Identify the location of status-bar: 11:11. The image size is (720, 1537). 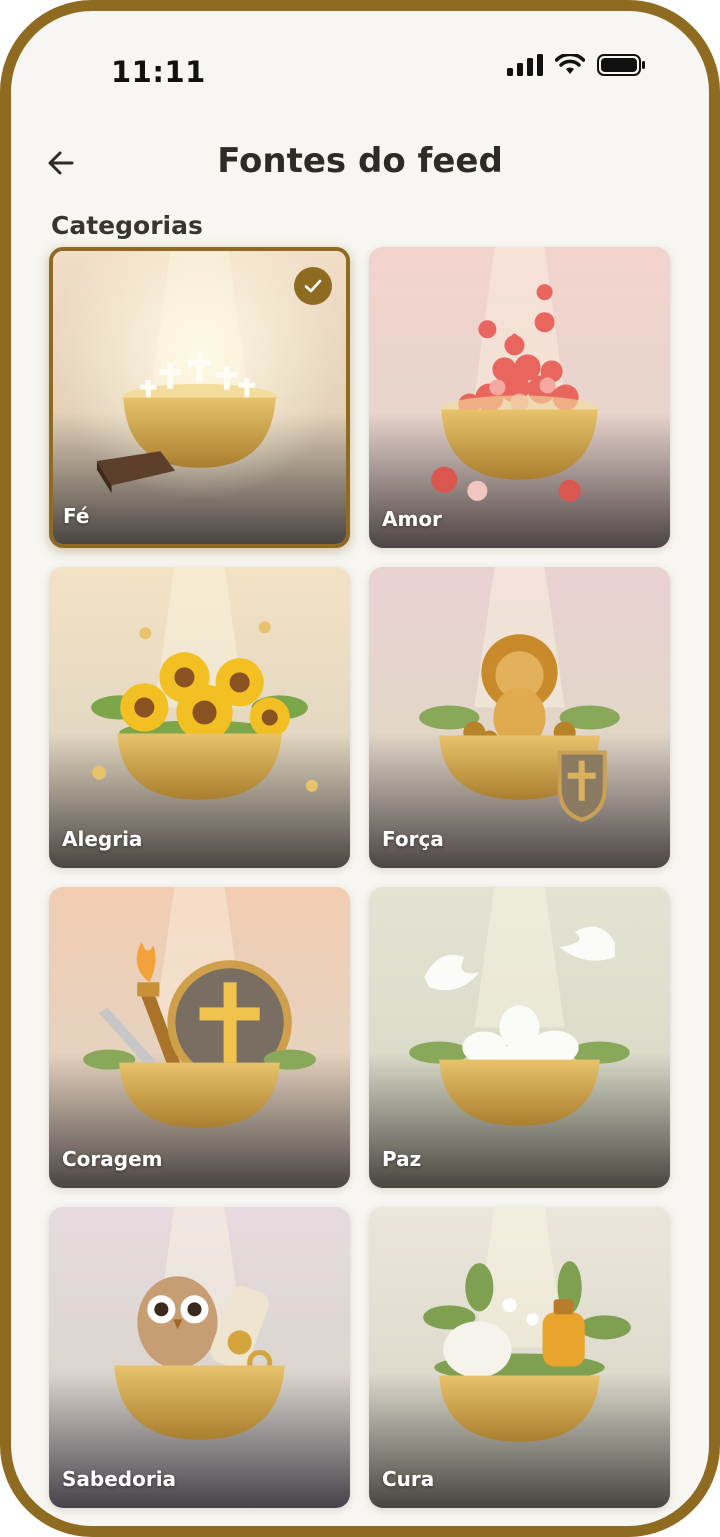
(360, 66).